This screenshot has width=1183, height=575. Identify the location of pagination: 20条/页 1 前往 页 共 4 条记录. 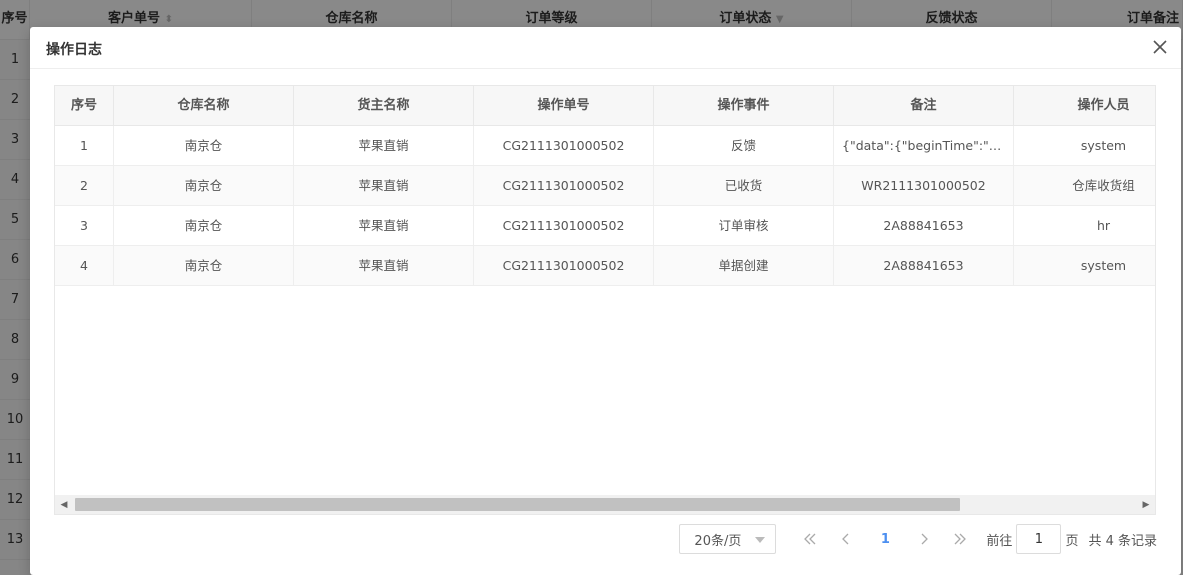
(918, 539).